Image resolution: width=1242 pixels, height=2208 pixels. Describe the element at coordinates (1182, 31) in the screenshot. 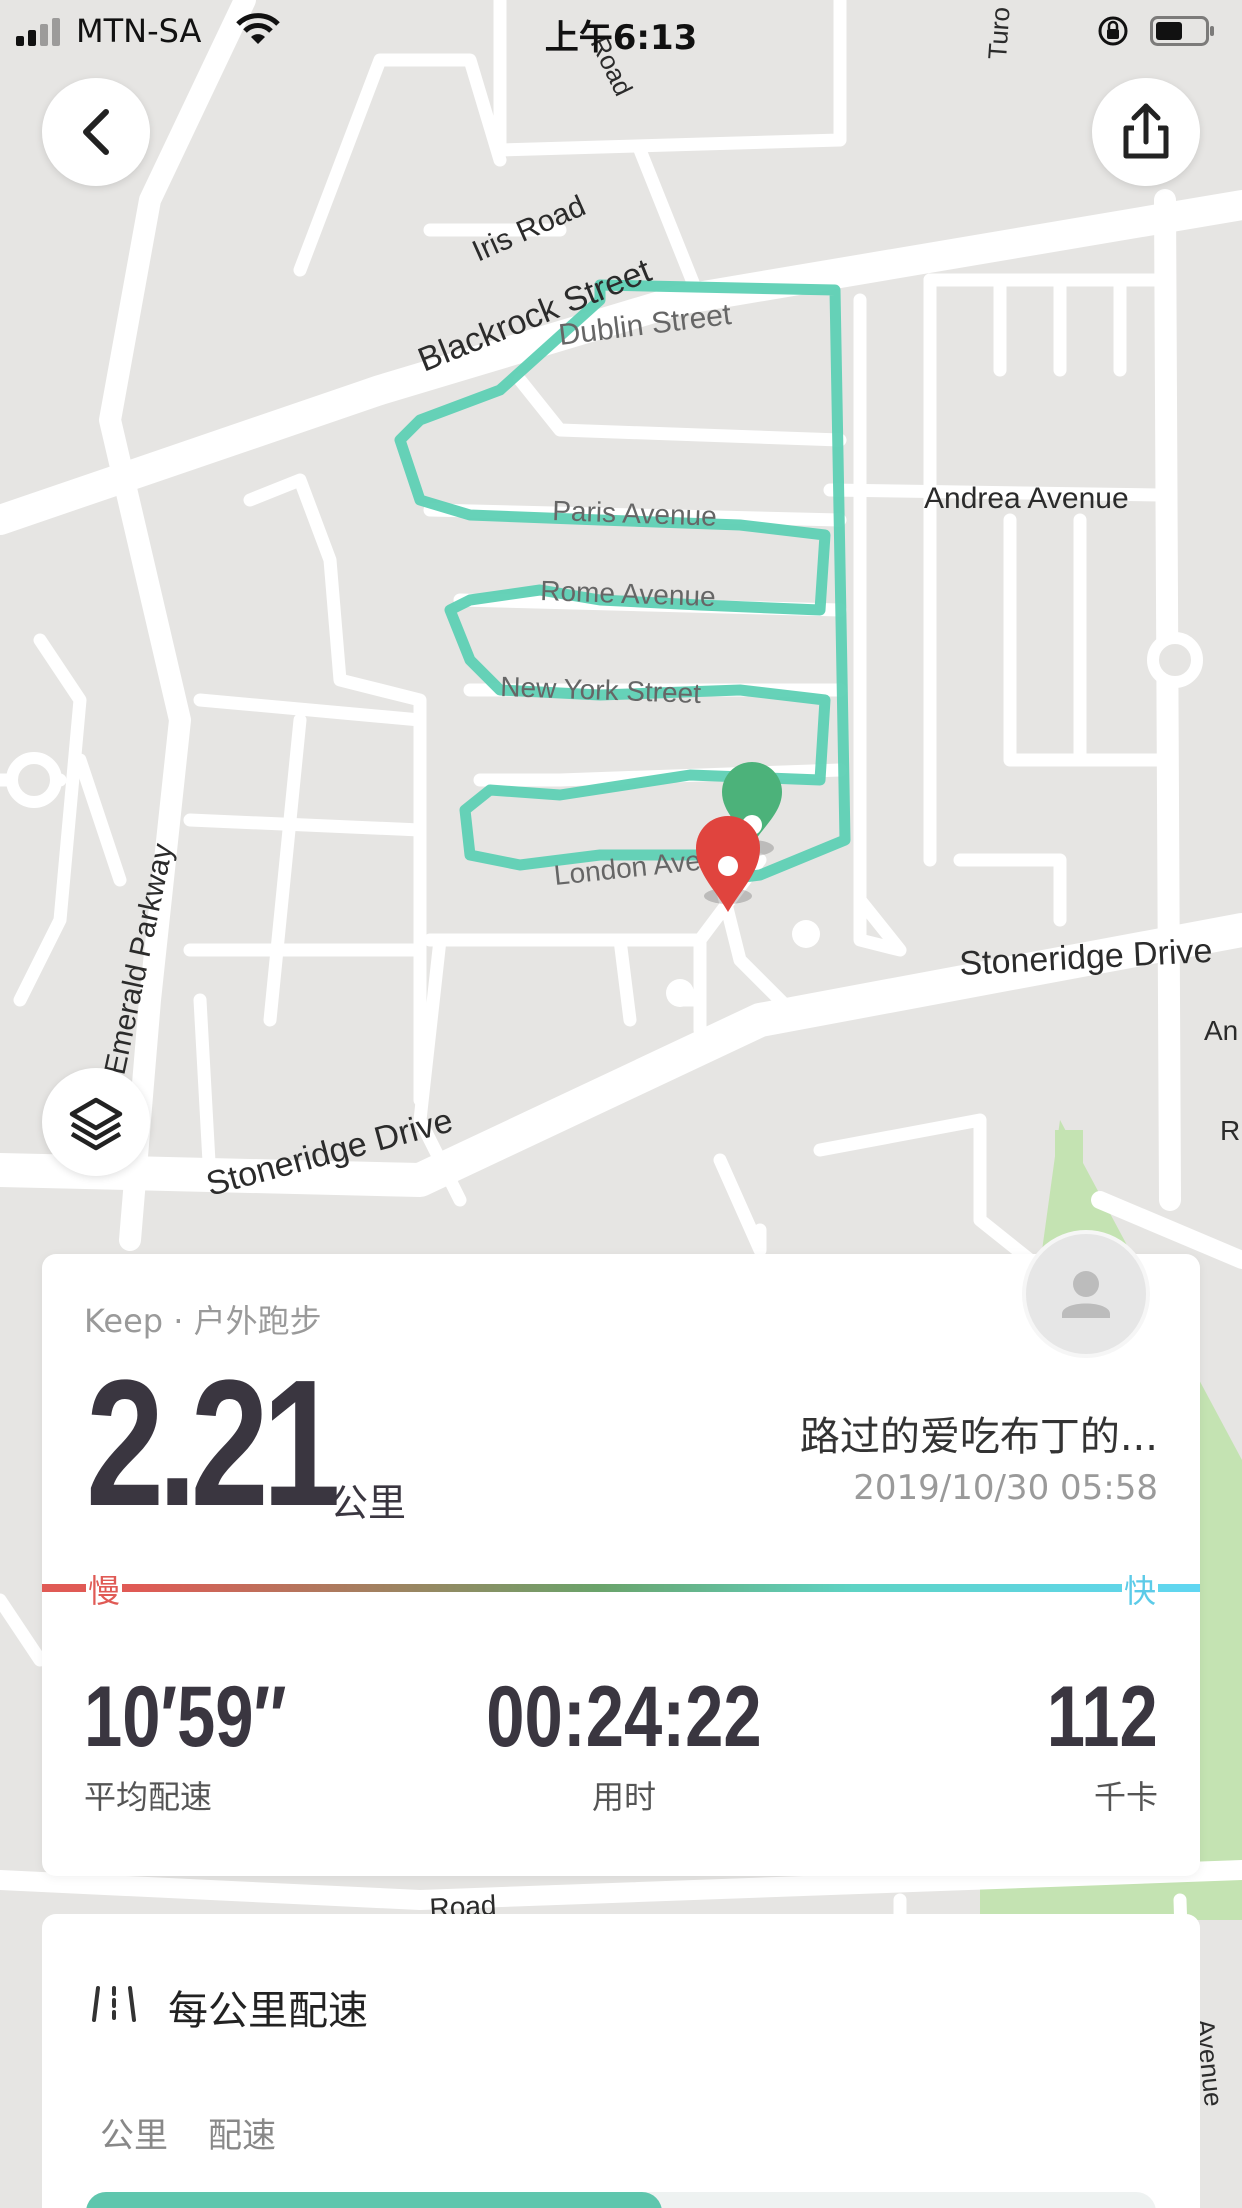

I see `battery-icon` at that location.